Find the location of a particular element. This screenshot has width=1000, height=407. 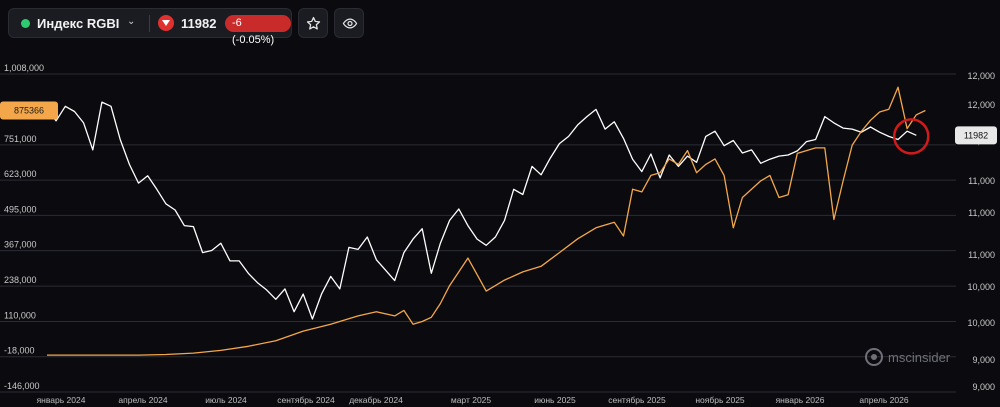

ticker-selector: Индекс RGBI ⌄ 11982 -6 (-0.05%) is located at coordinates (150, 27).